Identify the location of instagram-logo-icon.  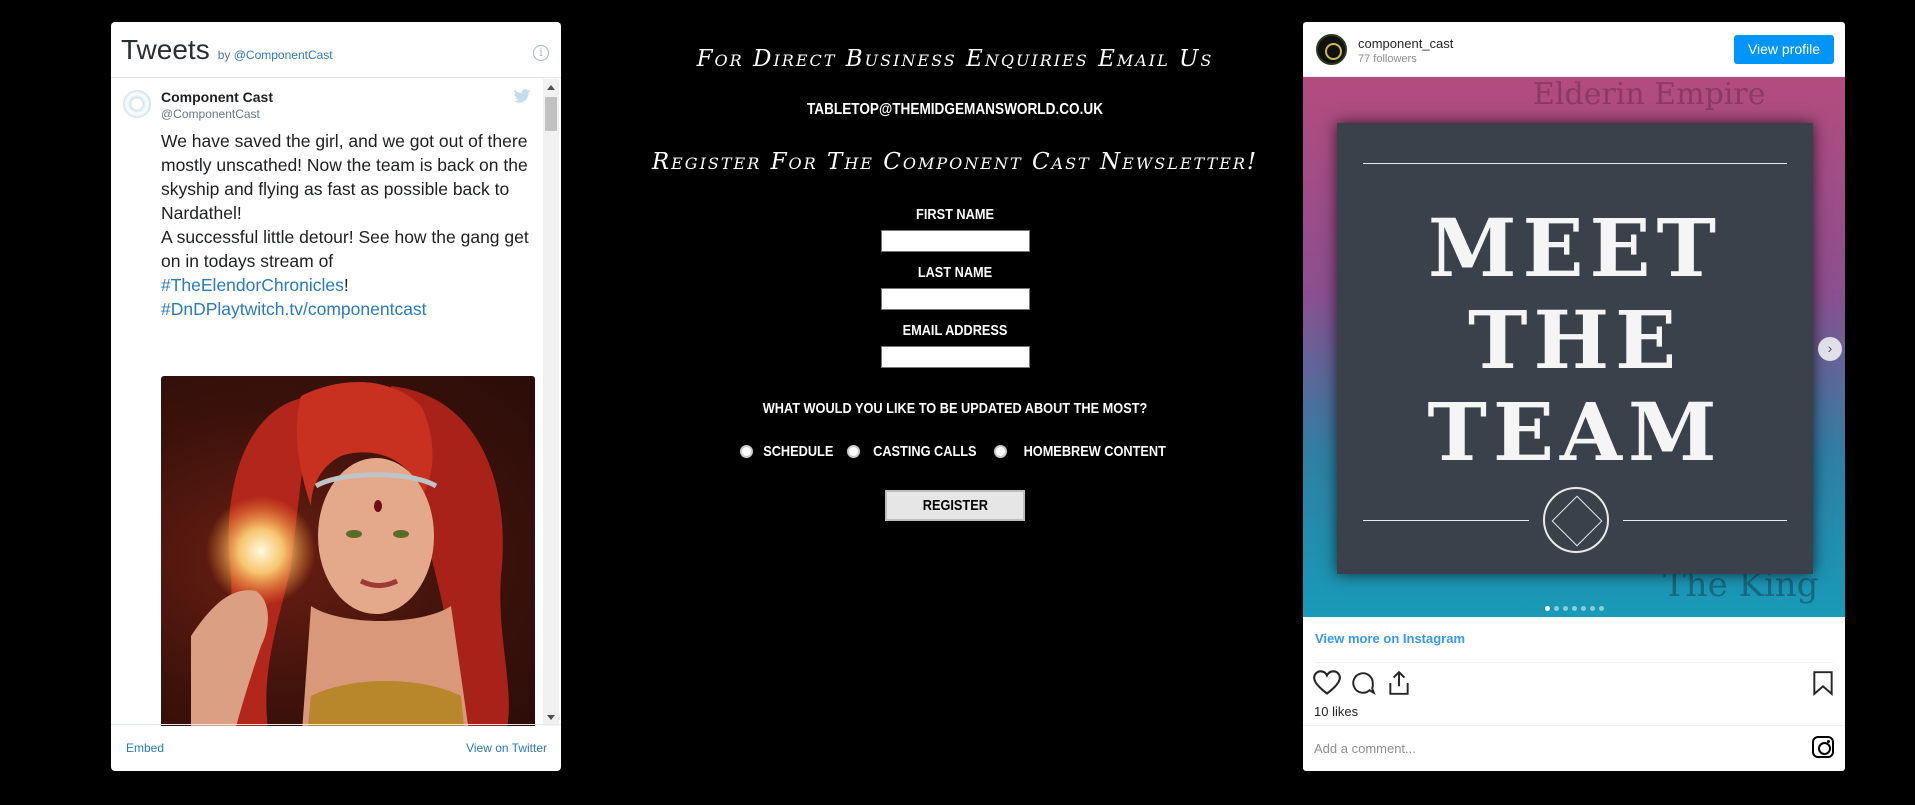
(1823, 747).